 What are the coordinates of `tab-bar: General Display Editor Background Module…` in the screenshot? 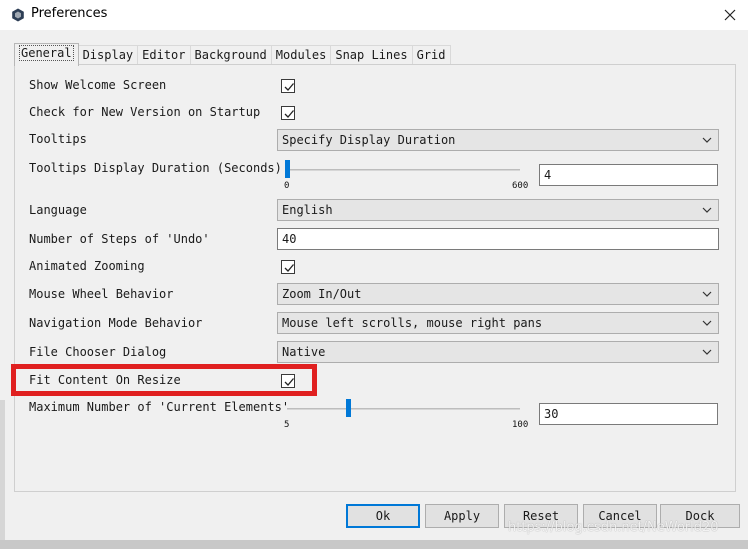 It's located at (232, 54).